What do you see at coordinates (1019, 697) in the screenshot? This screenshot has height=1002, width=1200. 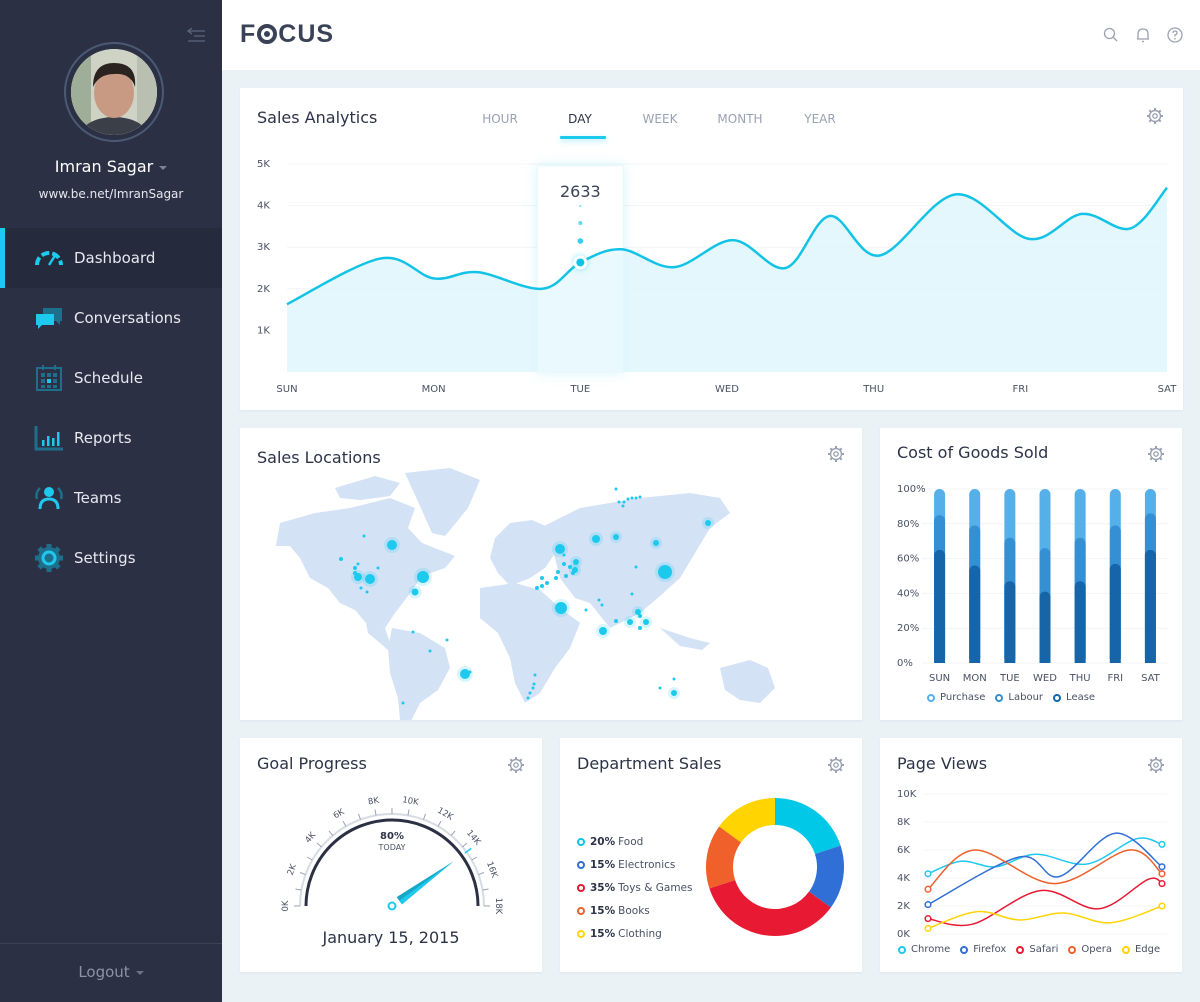 I see `legend-item: Labour` at bounding box center [1019, 697].